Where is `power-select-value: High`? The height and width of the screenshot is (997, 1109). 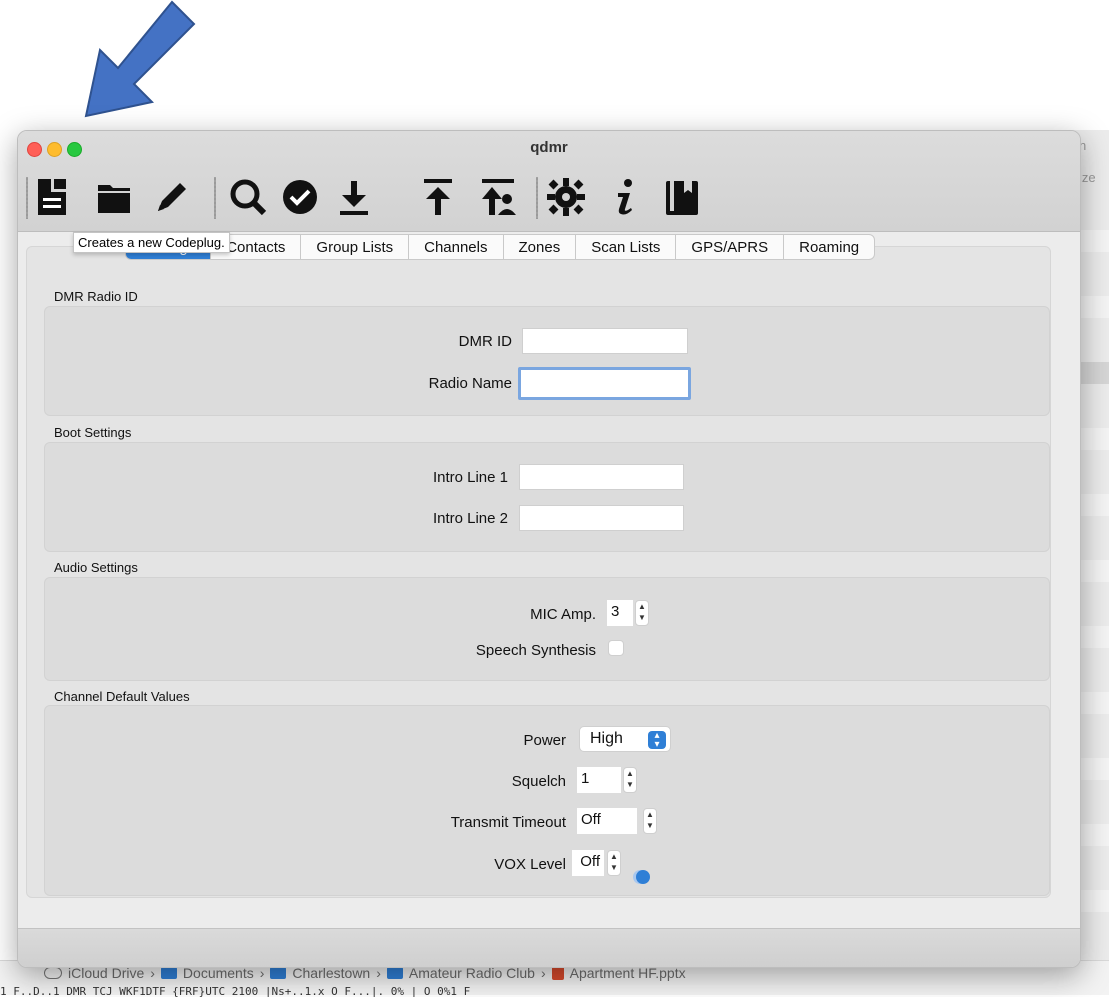 power-select-value: High is located at coordinates (606, 738).